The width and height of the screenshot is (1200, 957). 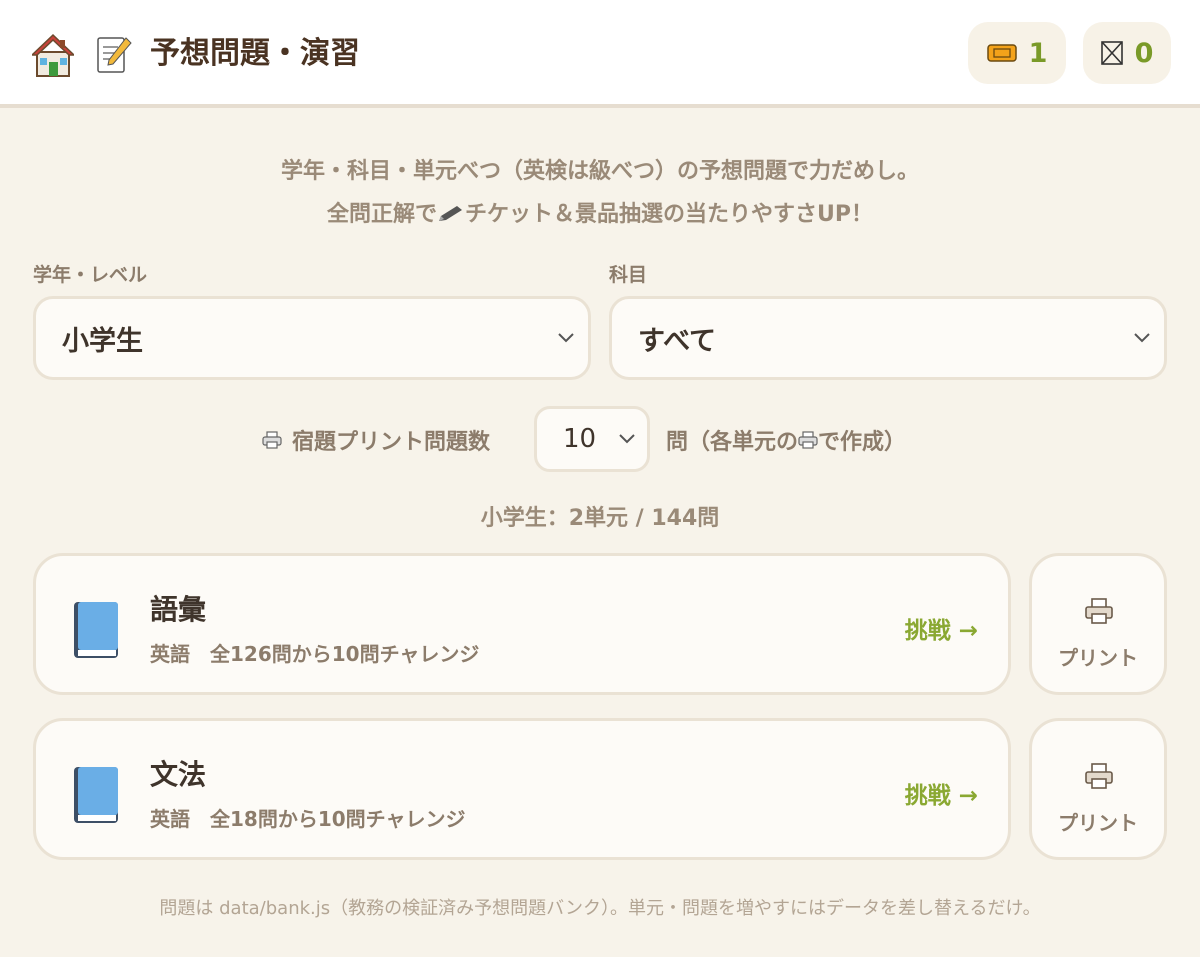 What do you see at coordinates (312, 338) in the screenshot?
I see `grade-select: 小学生` at bounding box center [312, 338].